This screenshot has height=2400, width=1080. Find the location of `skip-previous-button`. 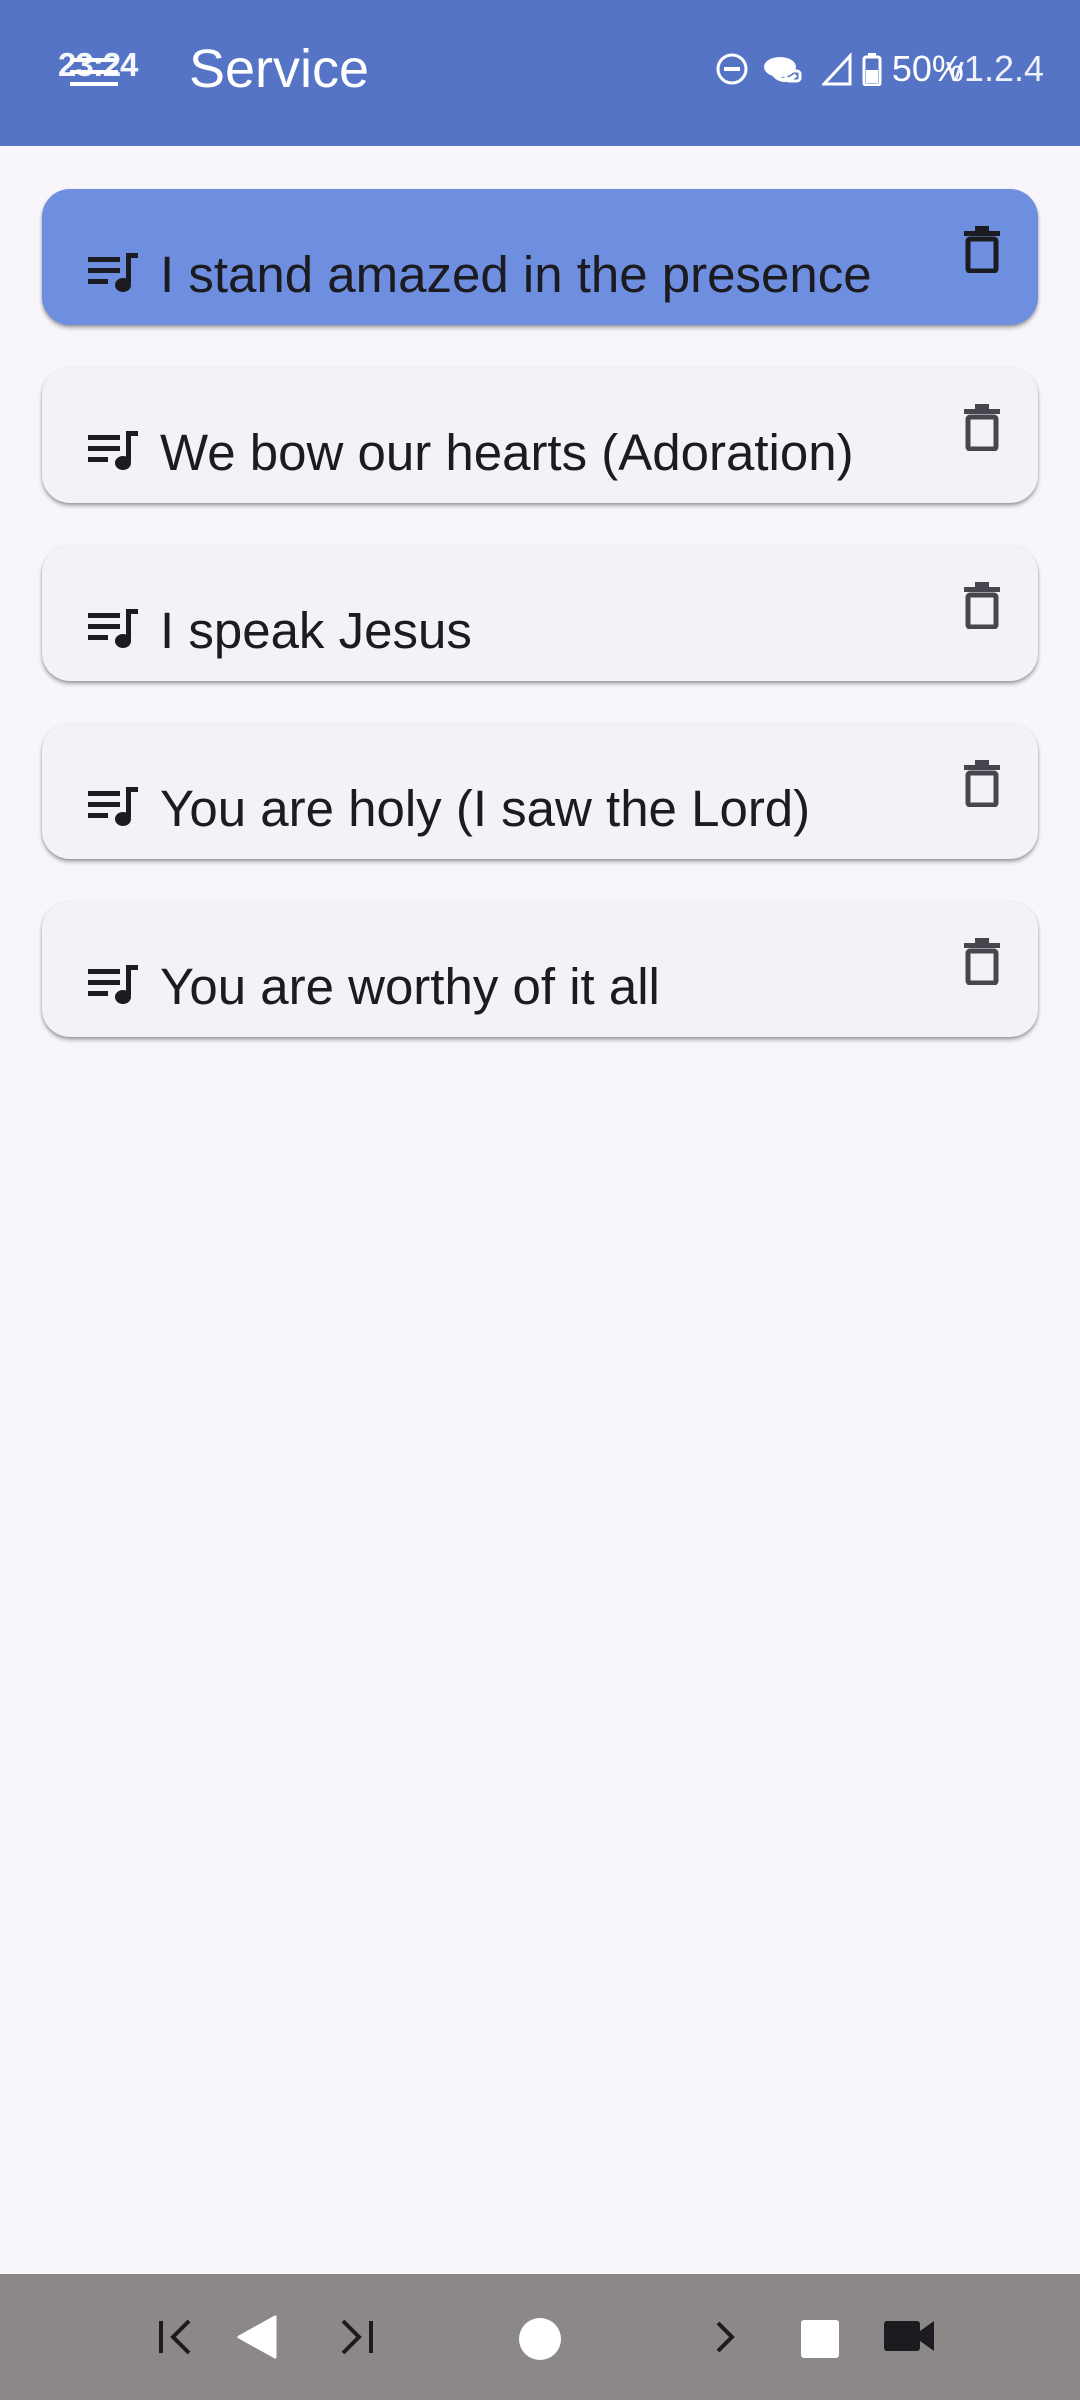

skip-previous-button is located at coordinates (175, 2337).